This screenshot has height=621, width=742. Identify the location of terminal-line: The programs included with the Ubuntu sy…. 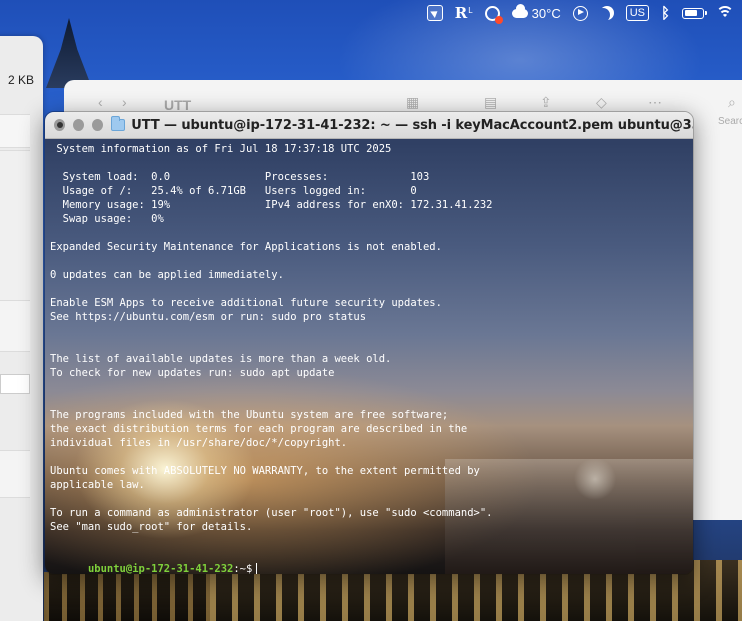
(249, 415).